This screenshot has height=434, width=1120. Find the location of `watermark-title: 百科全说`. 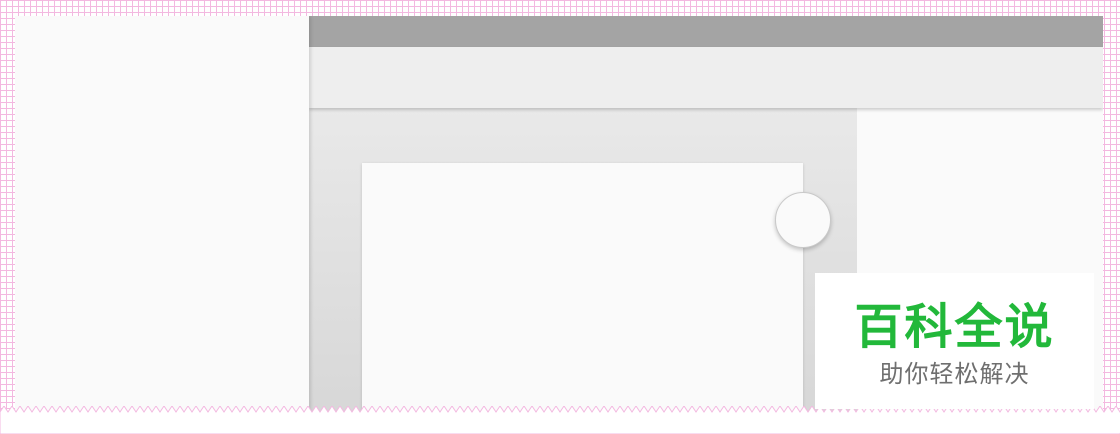

watermark-title: 百科全说 is located at coordinates (954, 327).